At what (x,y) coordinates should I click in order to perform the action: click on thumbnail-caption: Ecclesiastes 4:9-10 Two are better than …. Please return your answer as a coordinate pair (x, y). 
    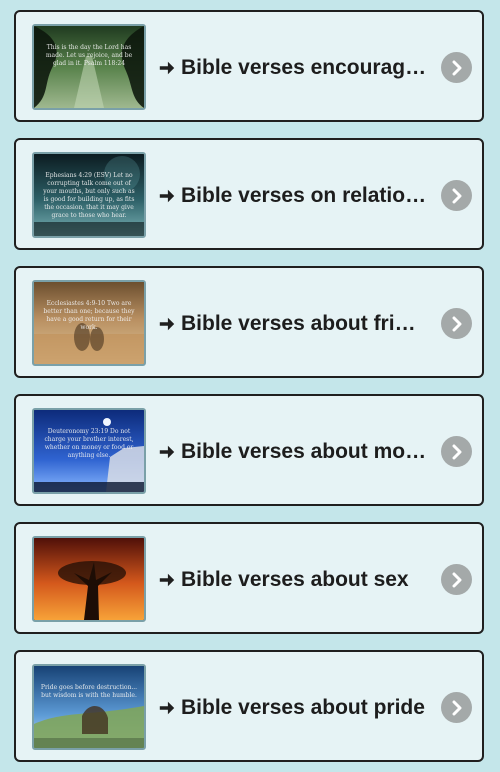
    Looking at the image, I should click on (89, 315).